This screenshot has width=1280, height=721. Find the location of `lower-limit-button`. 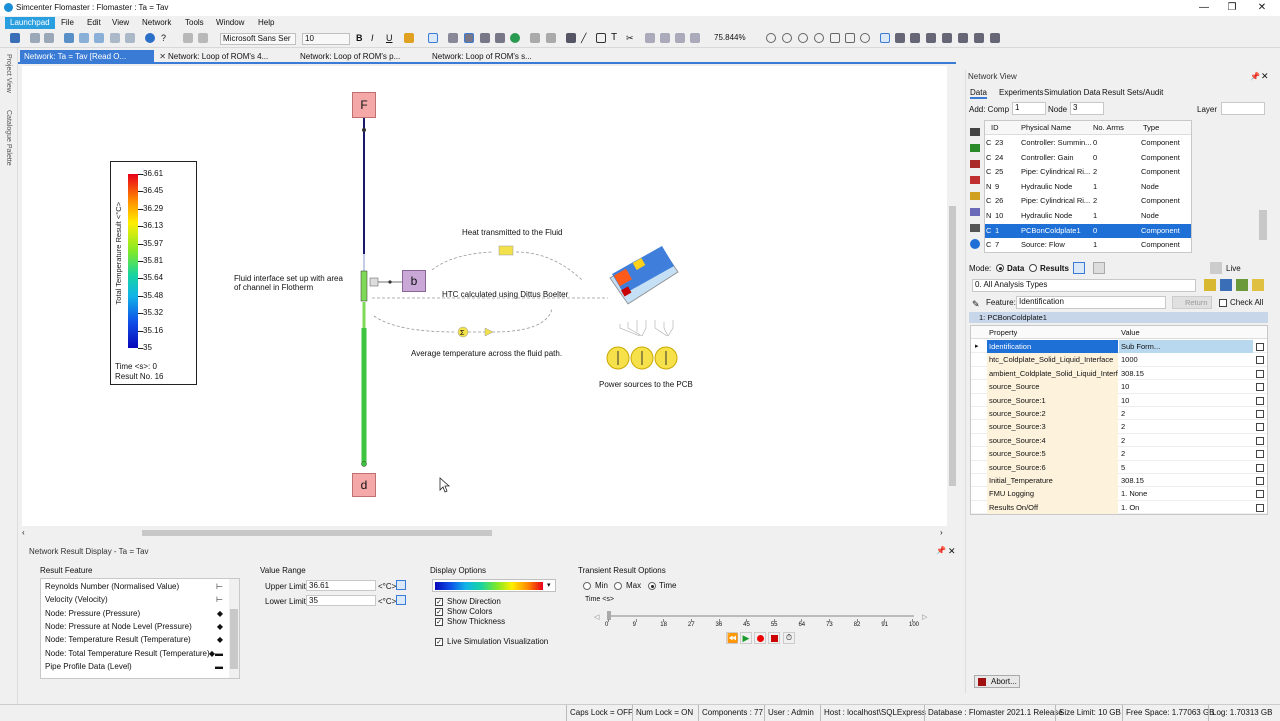

lower-limit-button is located at coordinates (401, 600).